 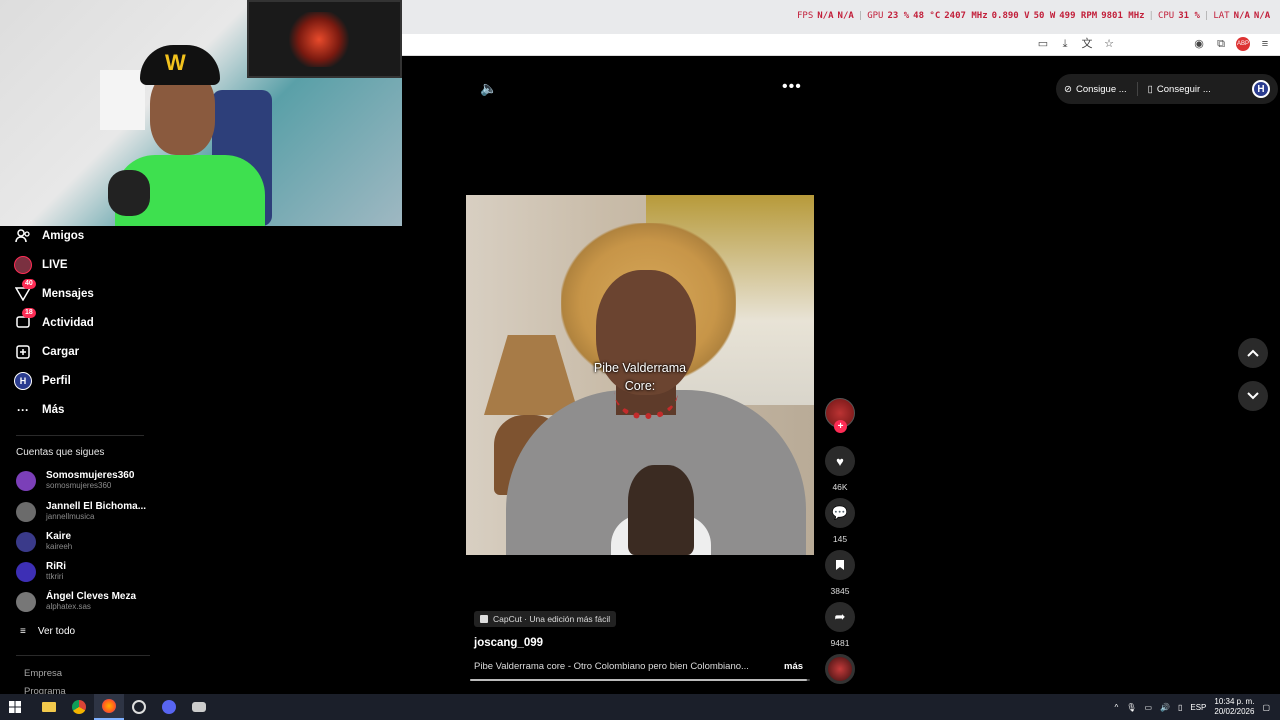 I want to click on address-bar: ▭ ⤓ 文 ☆ ◉ ⧉ ABP ≡, so click(x=841, y=45).